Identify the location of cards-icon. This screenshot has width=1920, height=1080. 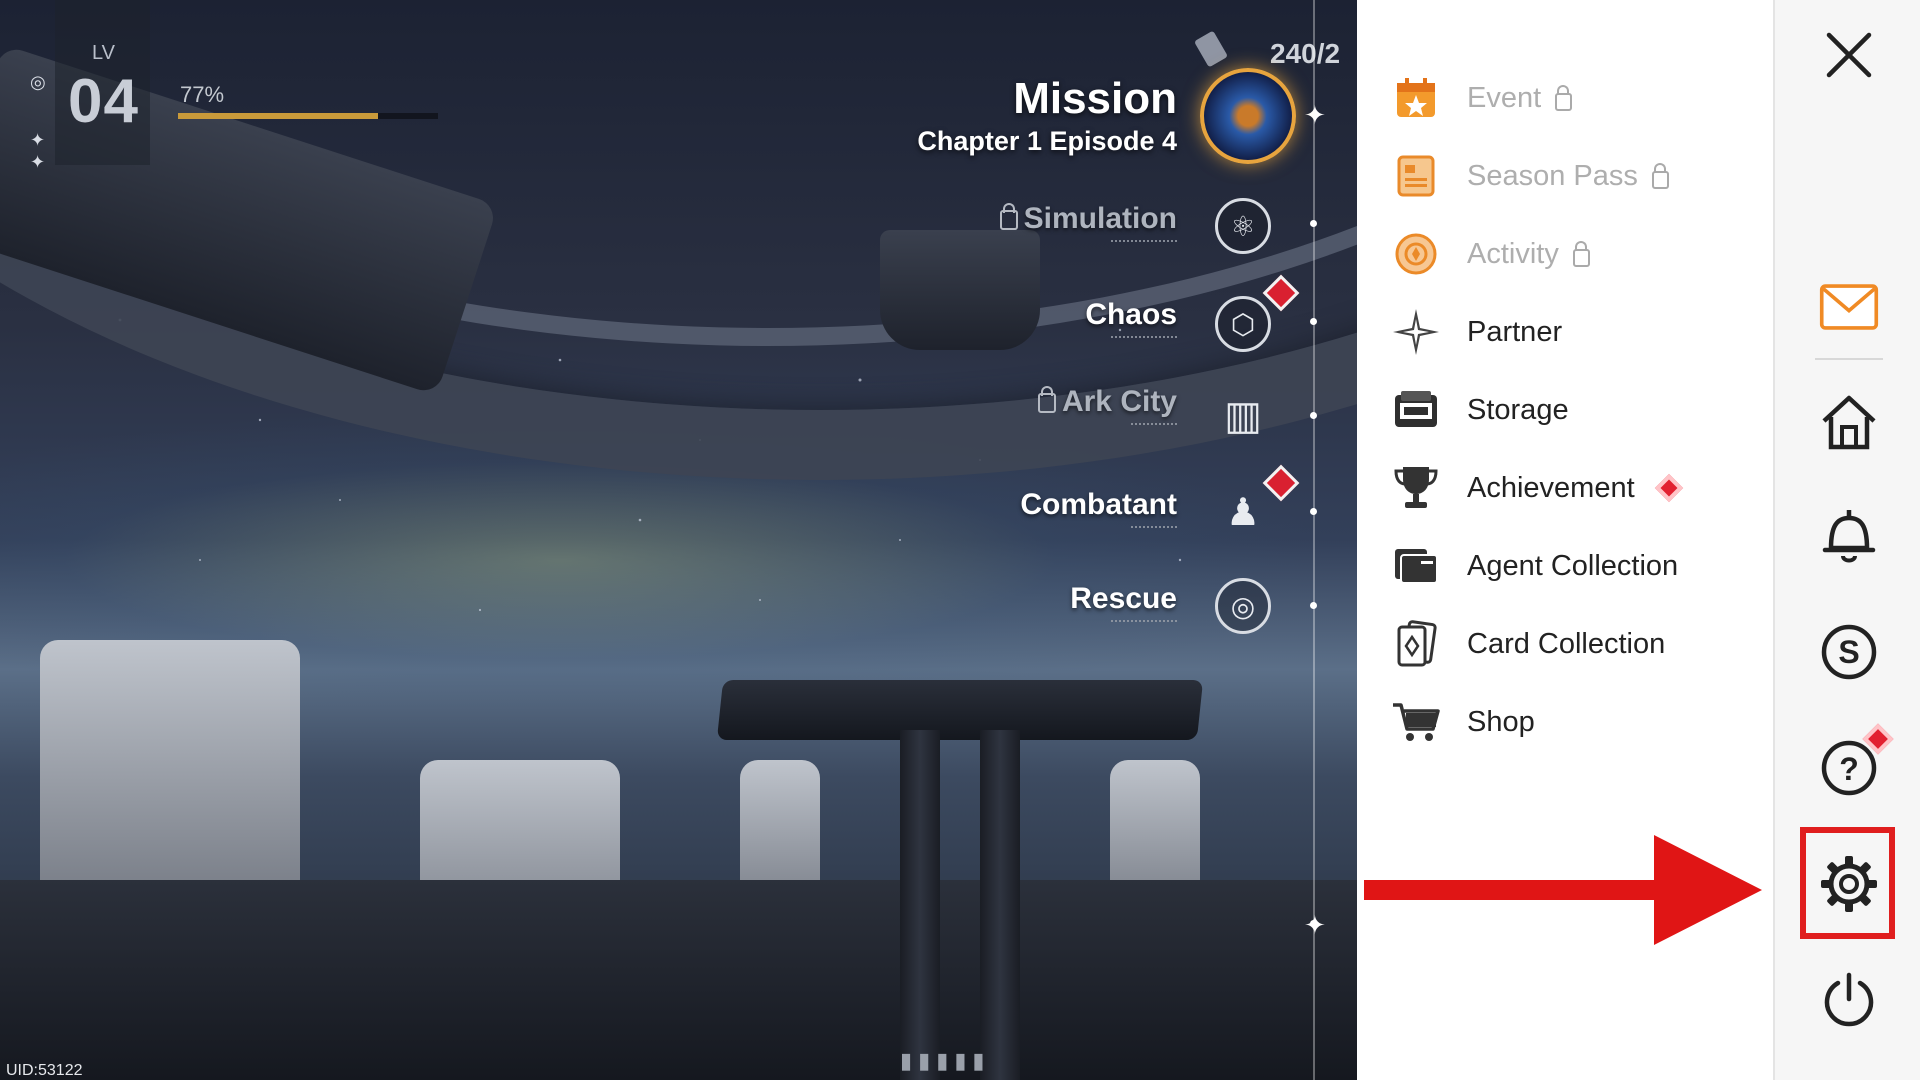
(1416, 644).